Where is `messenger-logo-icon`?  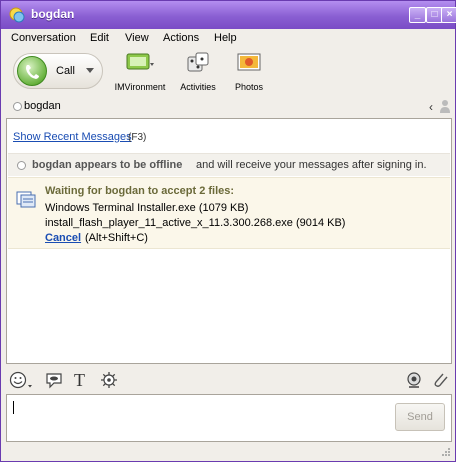
messenger-logo-icon is located at coordinates (17, 15).